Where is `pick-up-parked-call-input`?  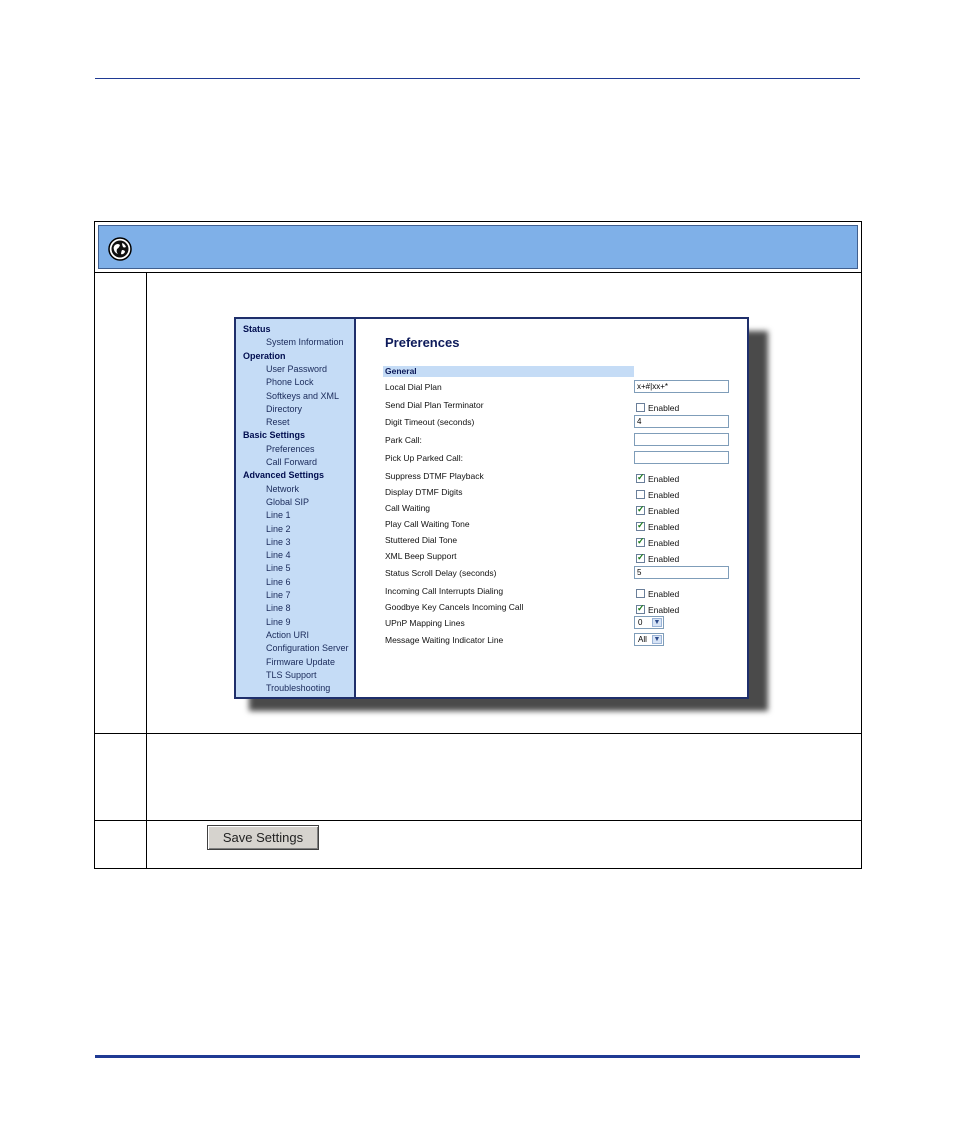
pick-up-parked-call-input is located at coordinates (681, 457).